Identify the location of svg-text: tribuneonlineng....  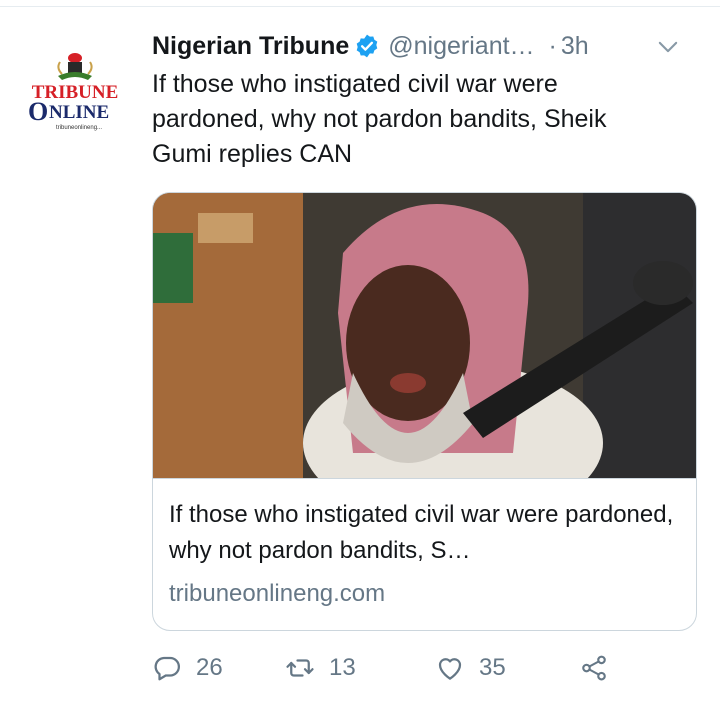
(79, 128).